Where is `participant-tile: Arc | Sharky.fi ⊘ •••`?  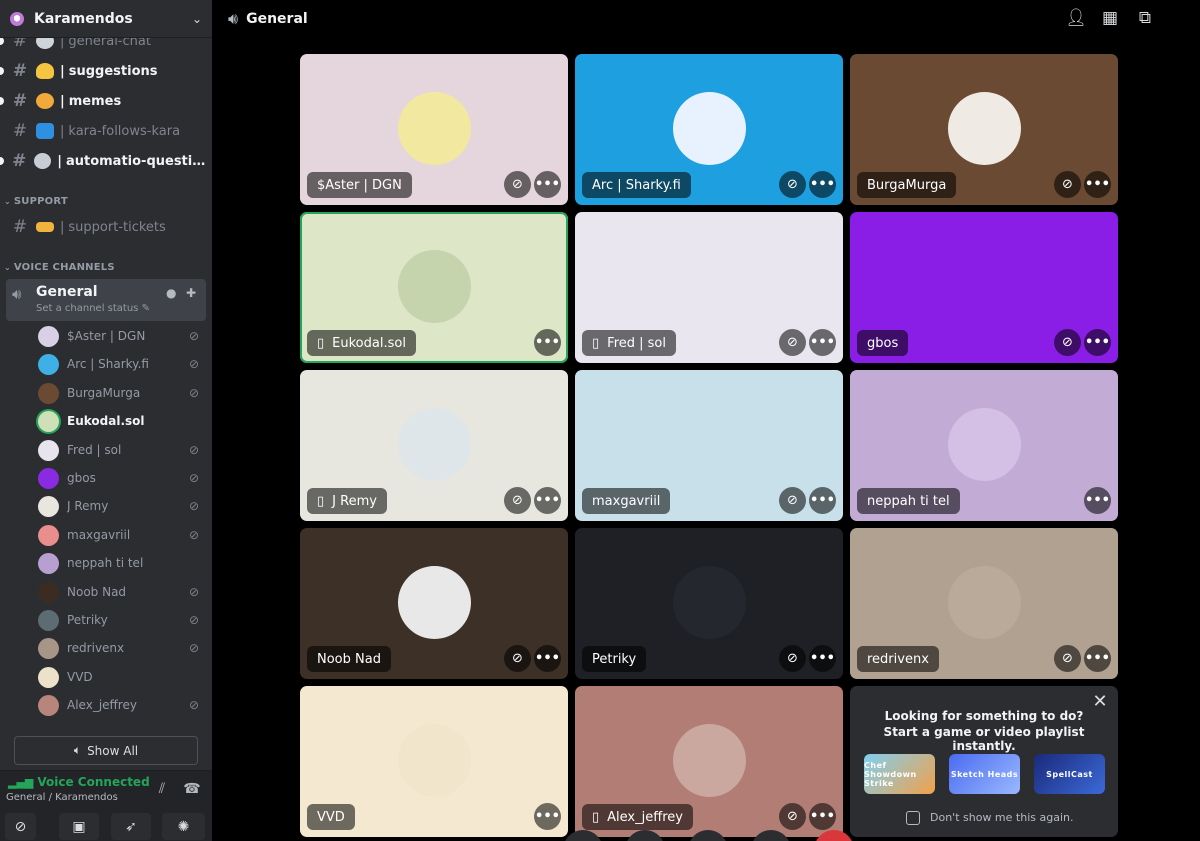
participant-tile: Arc | Sharky.fi ⊘ ••• is located at coordinates (709, 129).